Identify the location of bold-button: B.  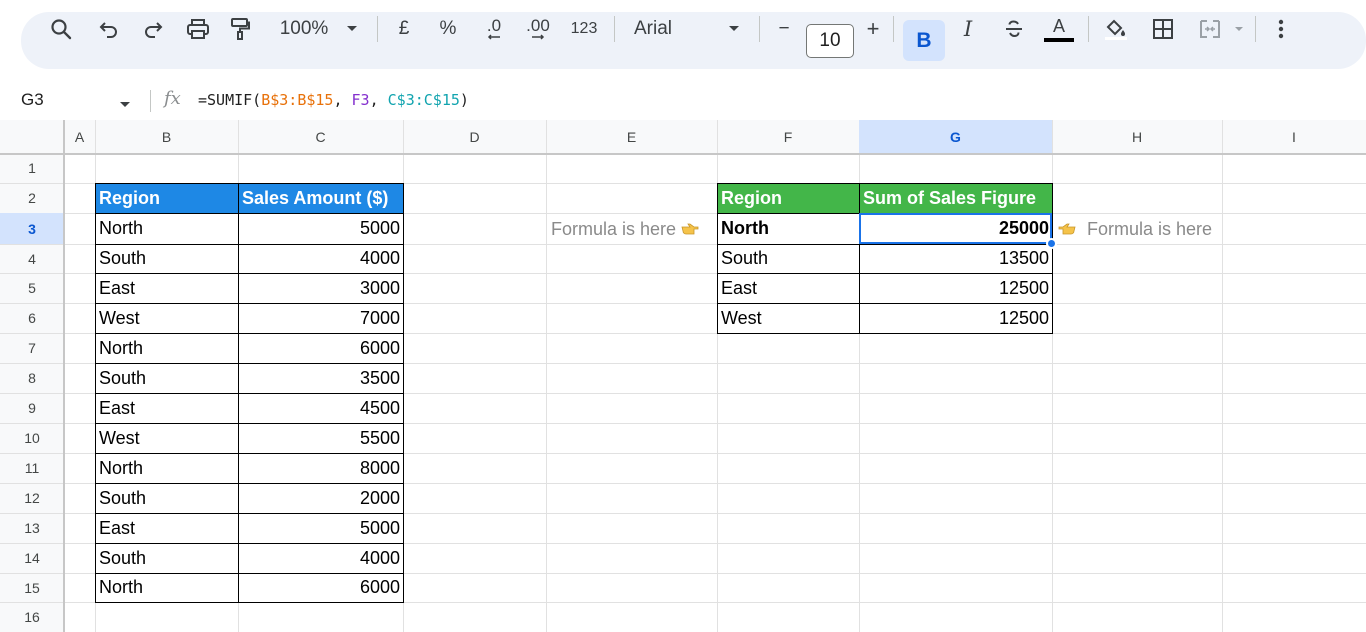
(924, 40).